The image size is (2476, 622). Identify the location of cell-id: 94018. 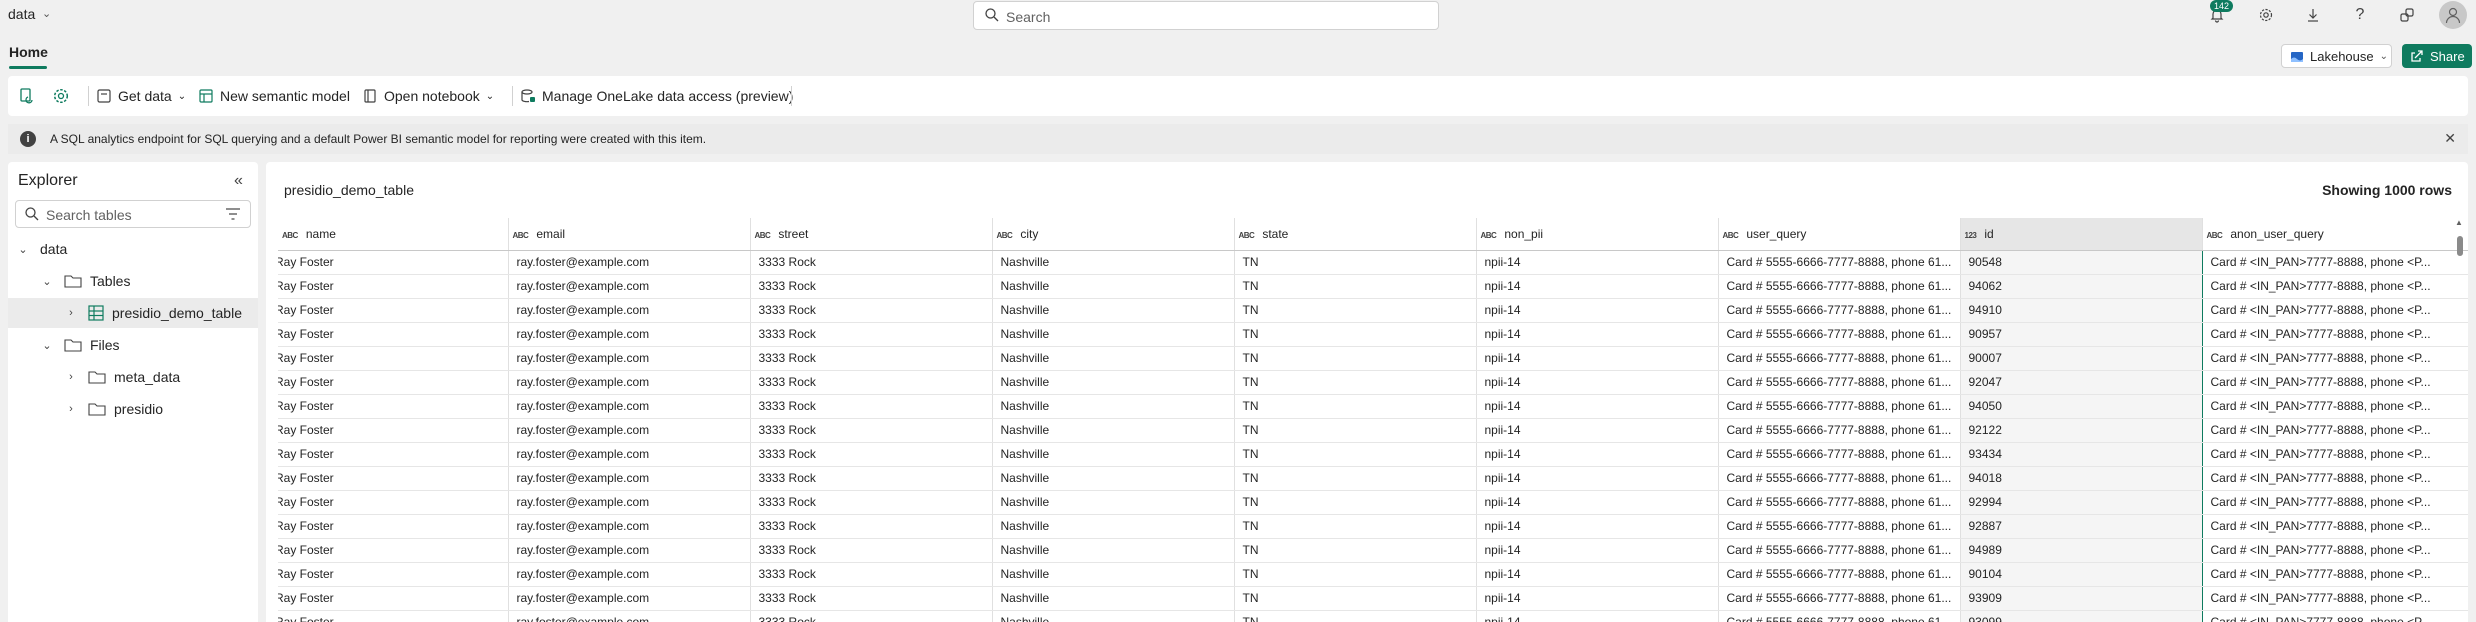
(2081, 478).